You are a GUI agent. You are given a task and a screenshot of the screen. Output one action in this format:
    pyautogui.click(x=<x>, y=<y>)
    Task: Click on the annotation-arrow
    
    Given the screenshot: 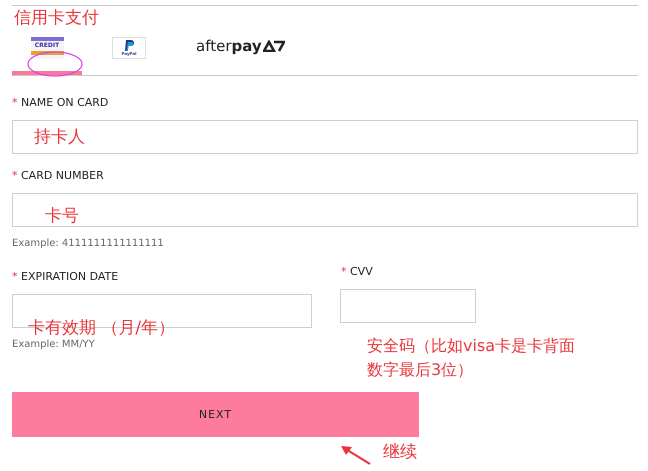 What is the action you would take?
    pyautogui.click(x=356, y=455)
    